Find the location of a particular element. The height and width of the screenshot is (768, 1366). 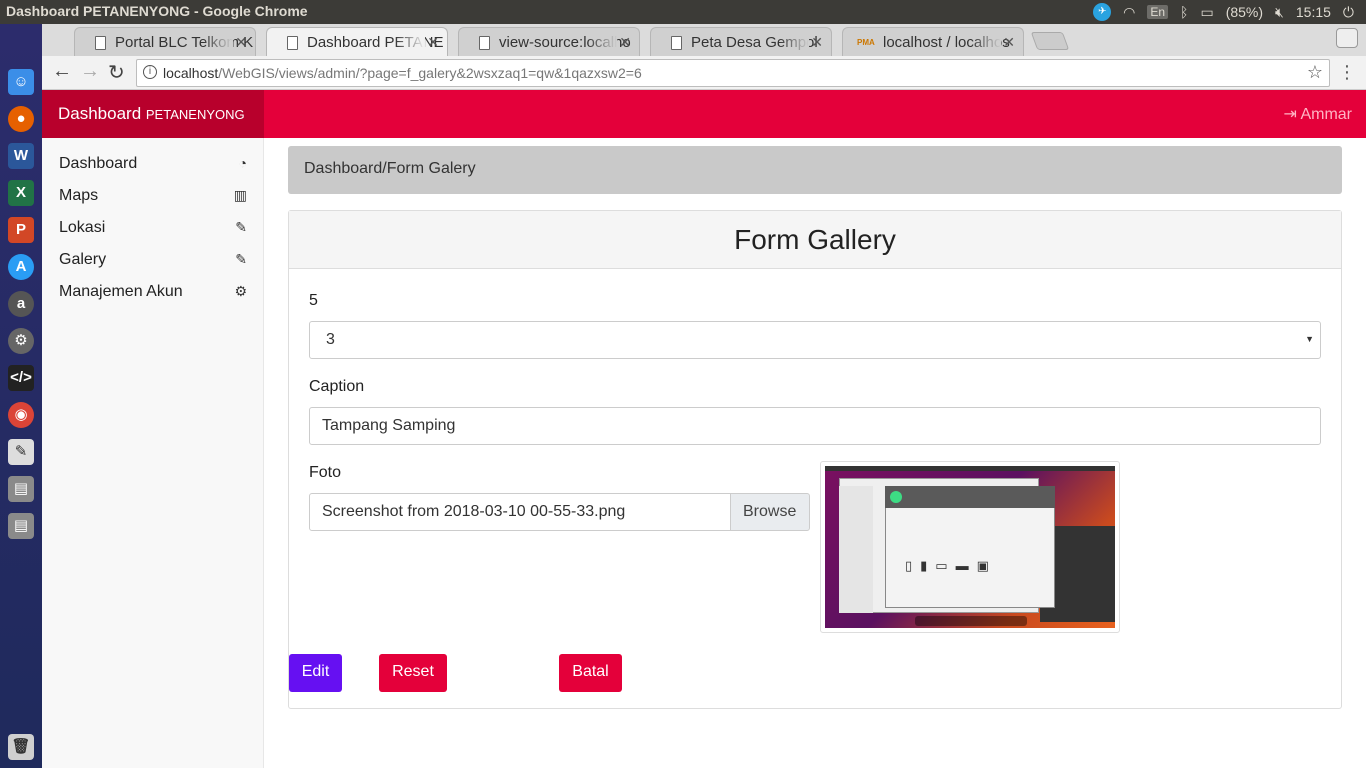

reset-button: Reset is located at coordinates (413, 673).